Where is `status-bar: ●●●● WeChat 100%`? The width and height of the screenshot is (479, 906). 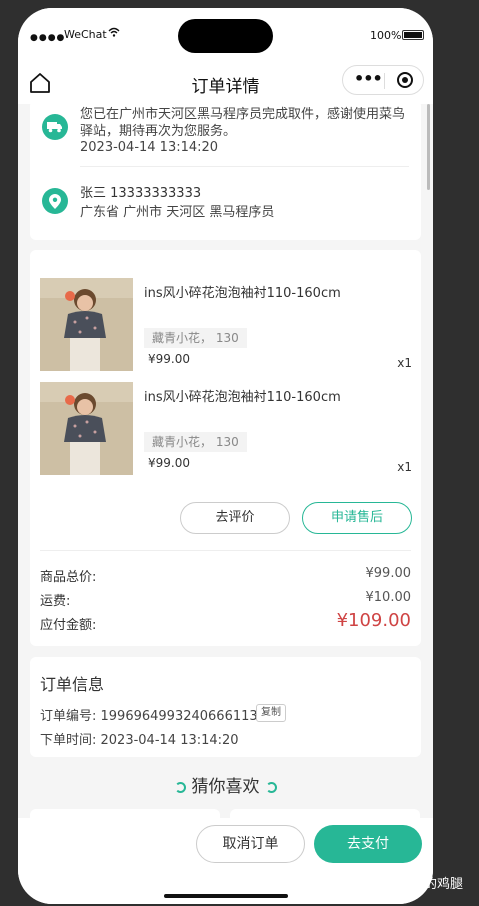 status-bar: ●●●● WeChat 100% is located at coordinates (225, 36).